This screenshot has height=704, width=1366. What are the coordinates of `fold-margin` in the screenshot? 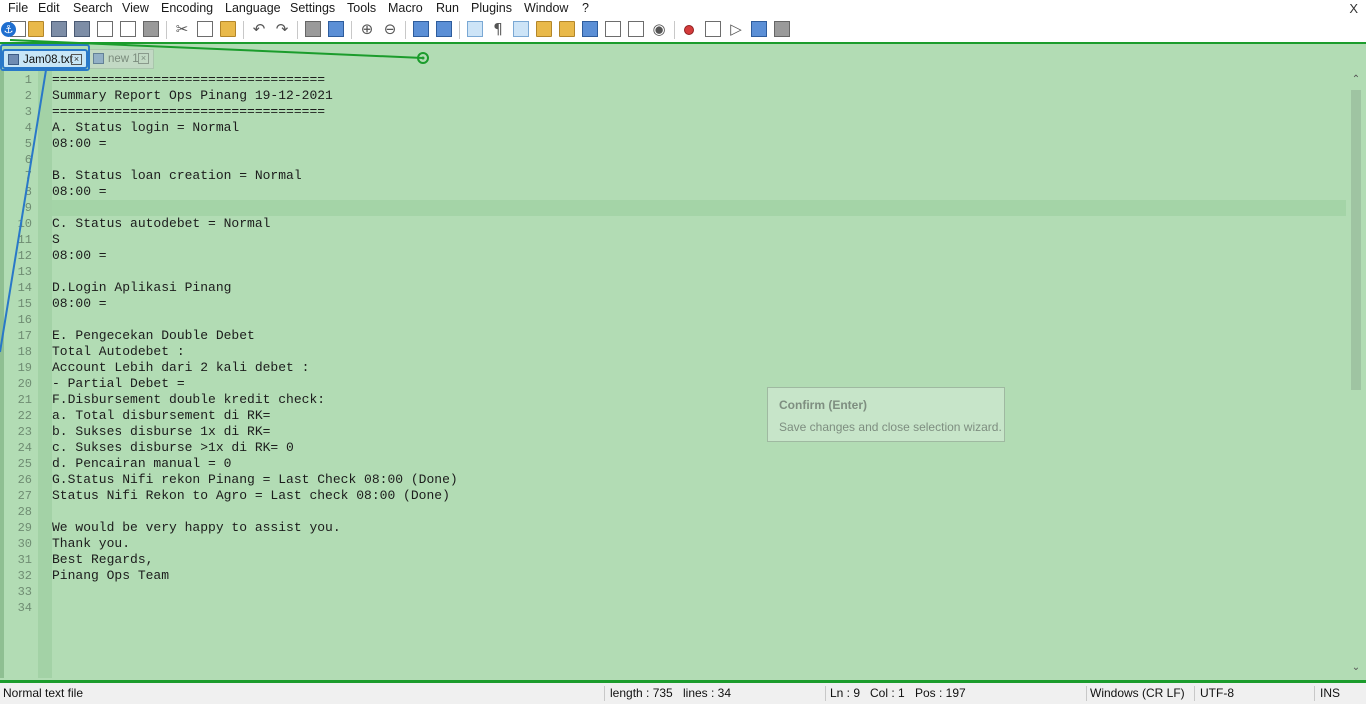 It's located at (45, 374).